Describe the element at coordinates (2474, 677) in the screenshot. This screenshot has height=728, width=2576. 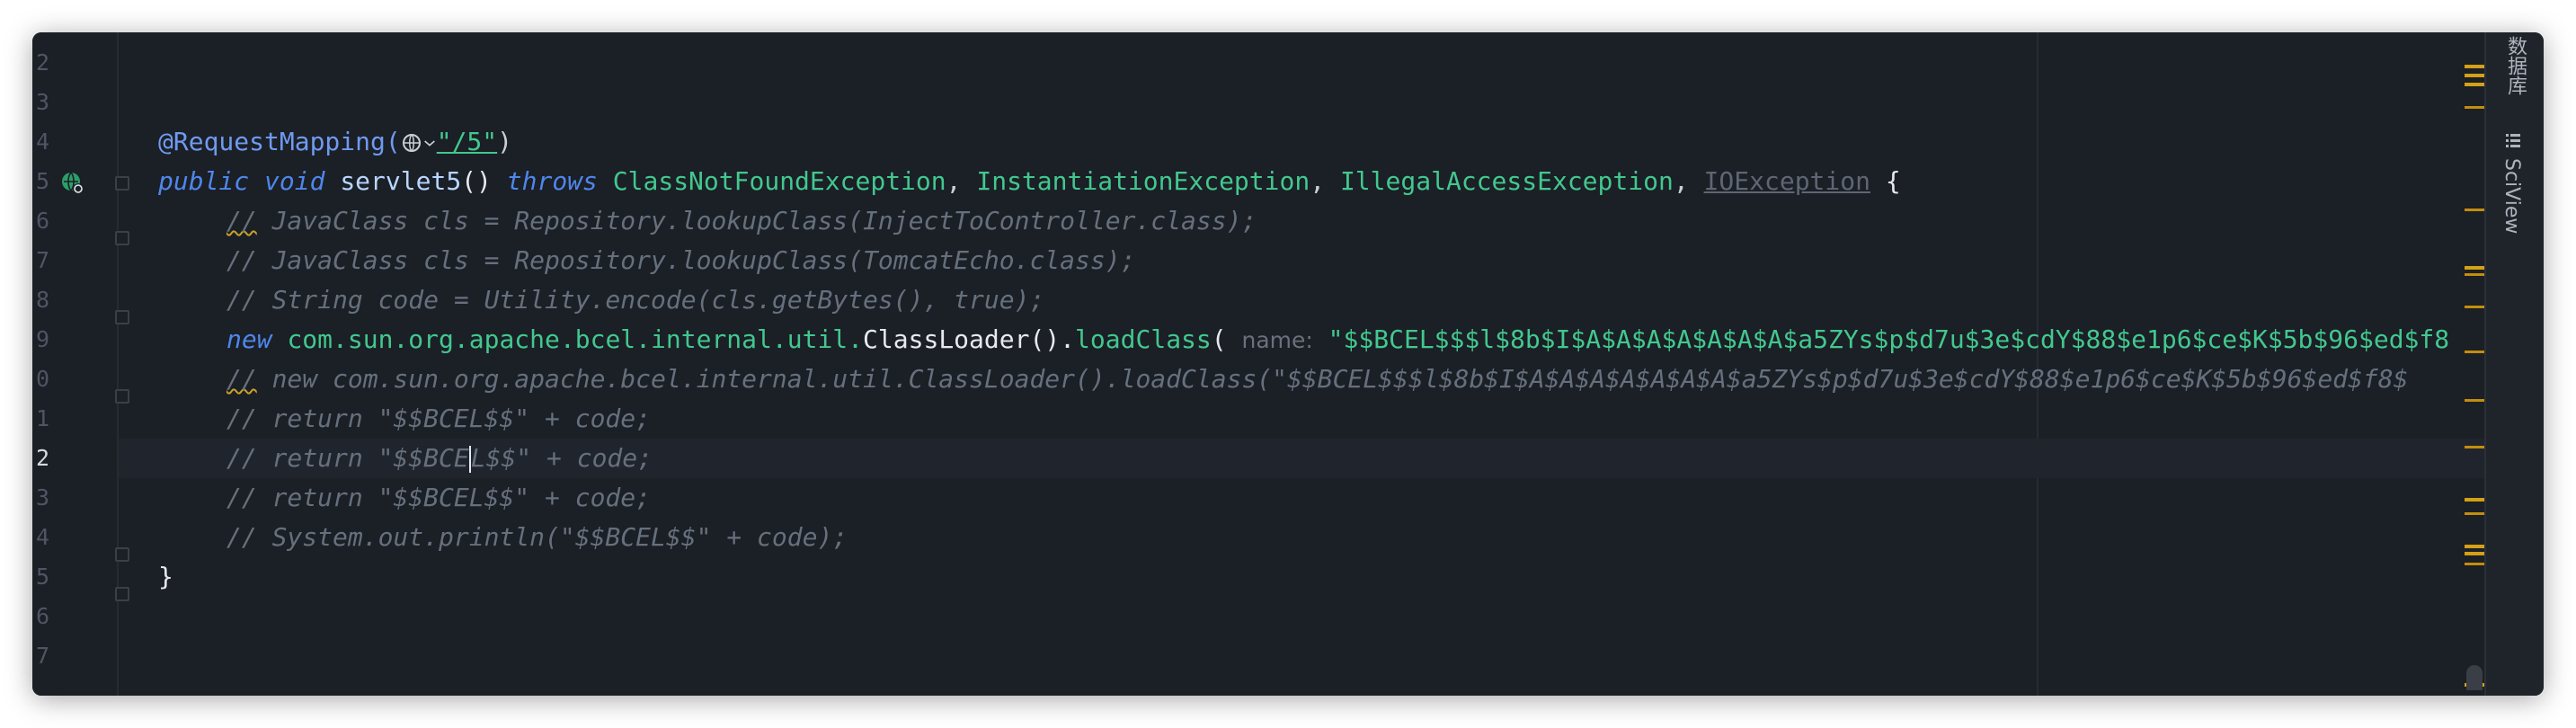
I see `scrollbar-thumb` at that location.